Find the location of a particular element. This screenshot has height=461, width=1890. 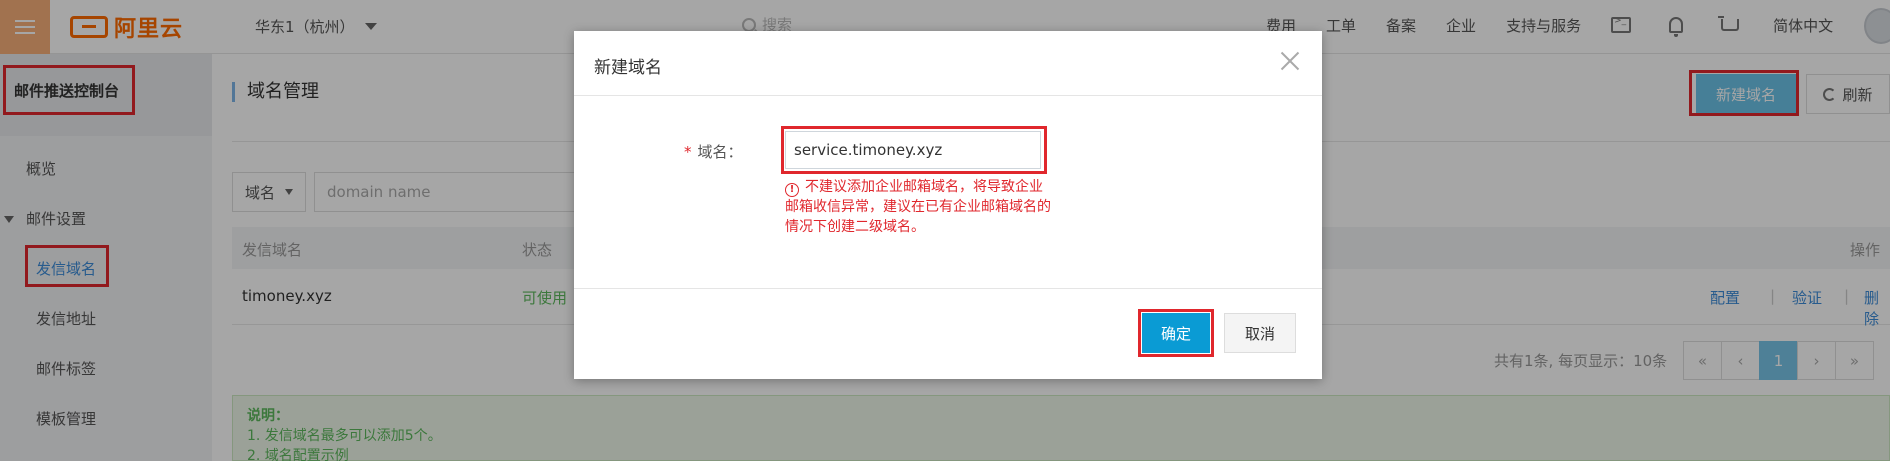

domain-field-label: * 域名： is located at coordinates (713, 151).